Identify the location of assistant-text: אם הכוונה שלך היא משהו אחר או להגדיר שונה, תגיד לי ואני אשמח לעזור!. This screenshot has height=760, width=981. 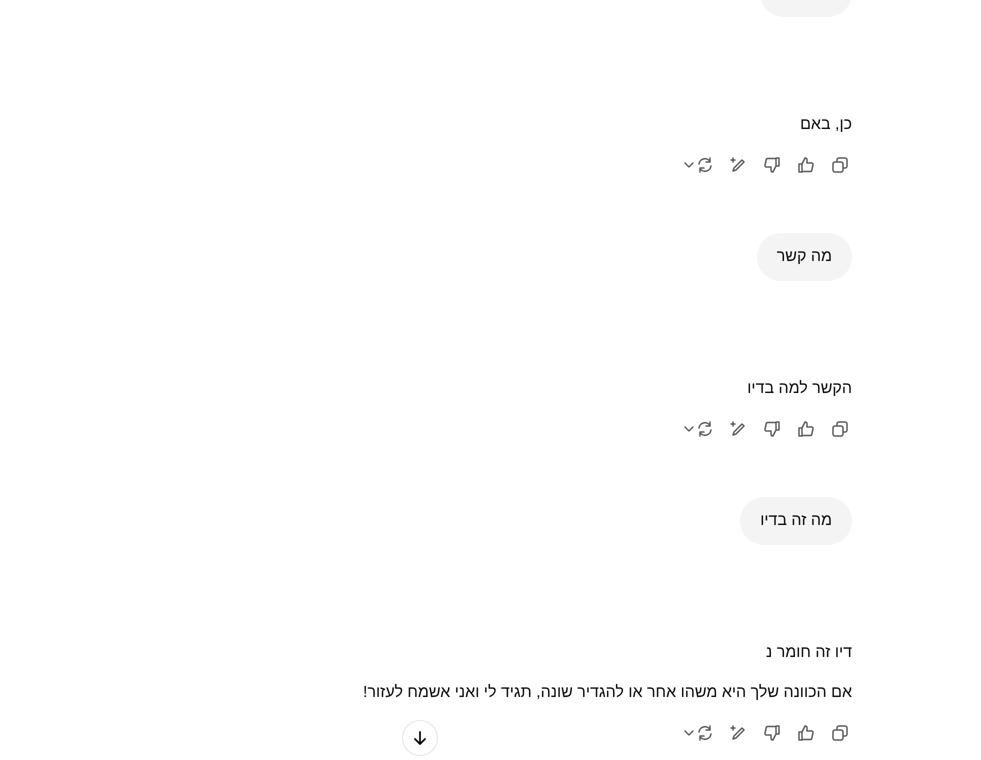
(607, 693).